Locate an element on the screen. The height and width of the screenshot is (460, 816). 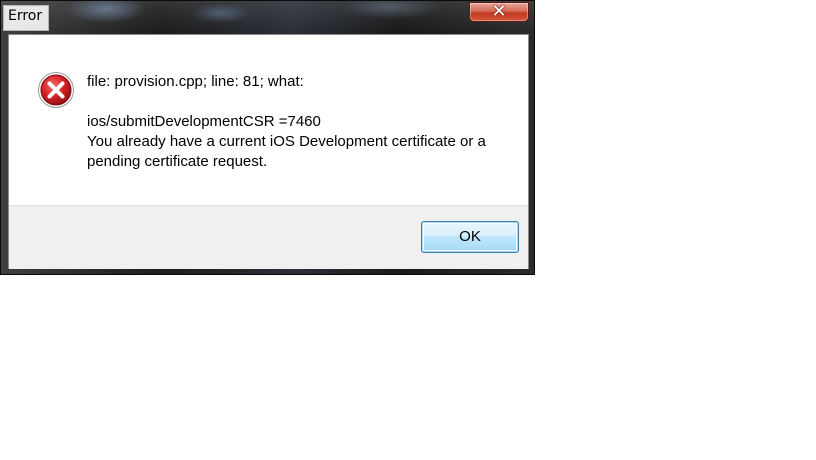
message-line-reason-cont: pending certificate request. is located at coordinates (177, 161).